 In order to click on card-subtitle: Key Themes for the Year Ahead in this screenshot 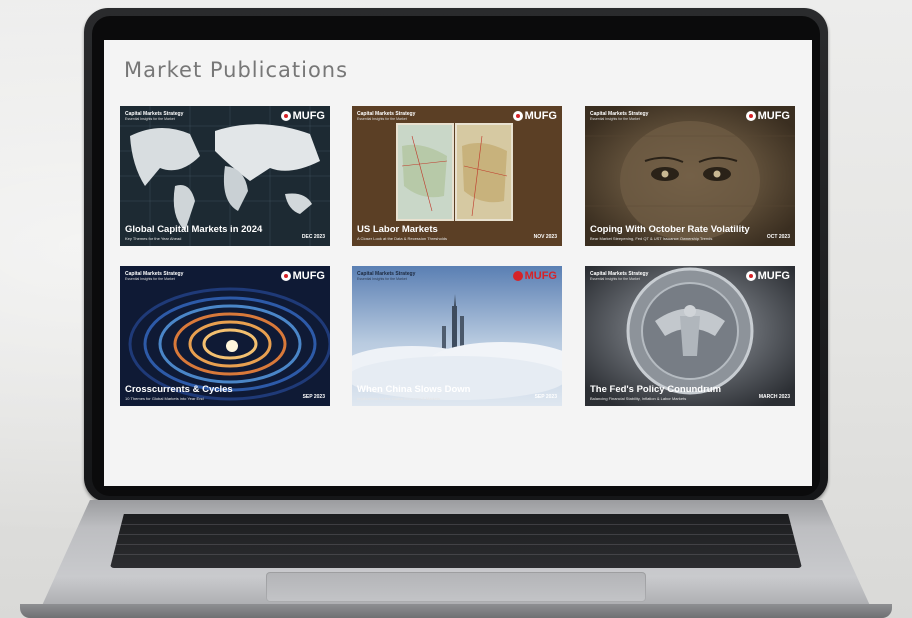, I will do `click(153, 238)`.